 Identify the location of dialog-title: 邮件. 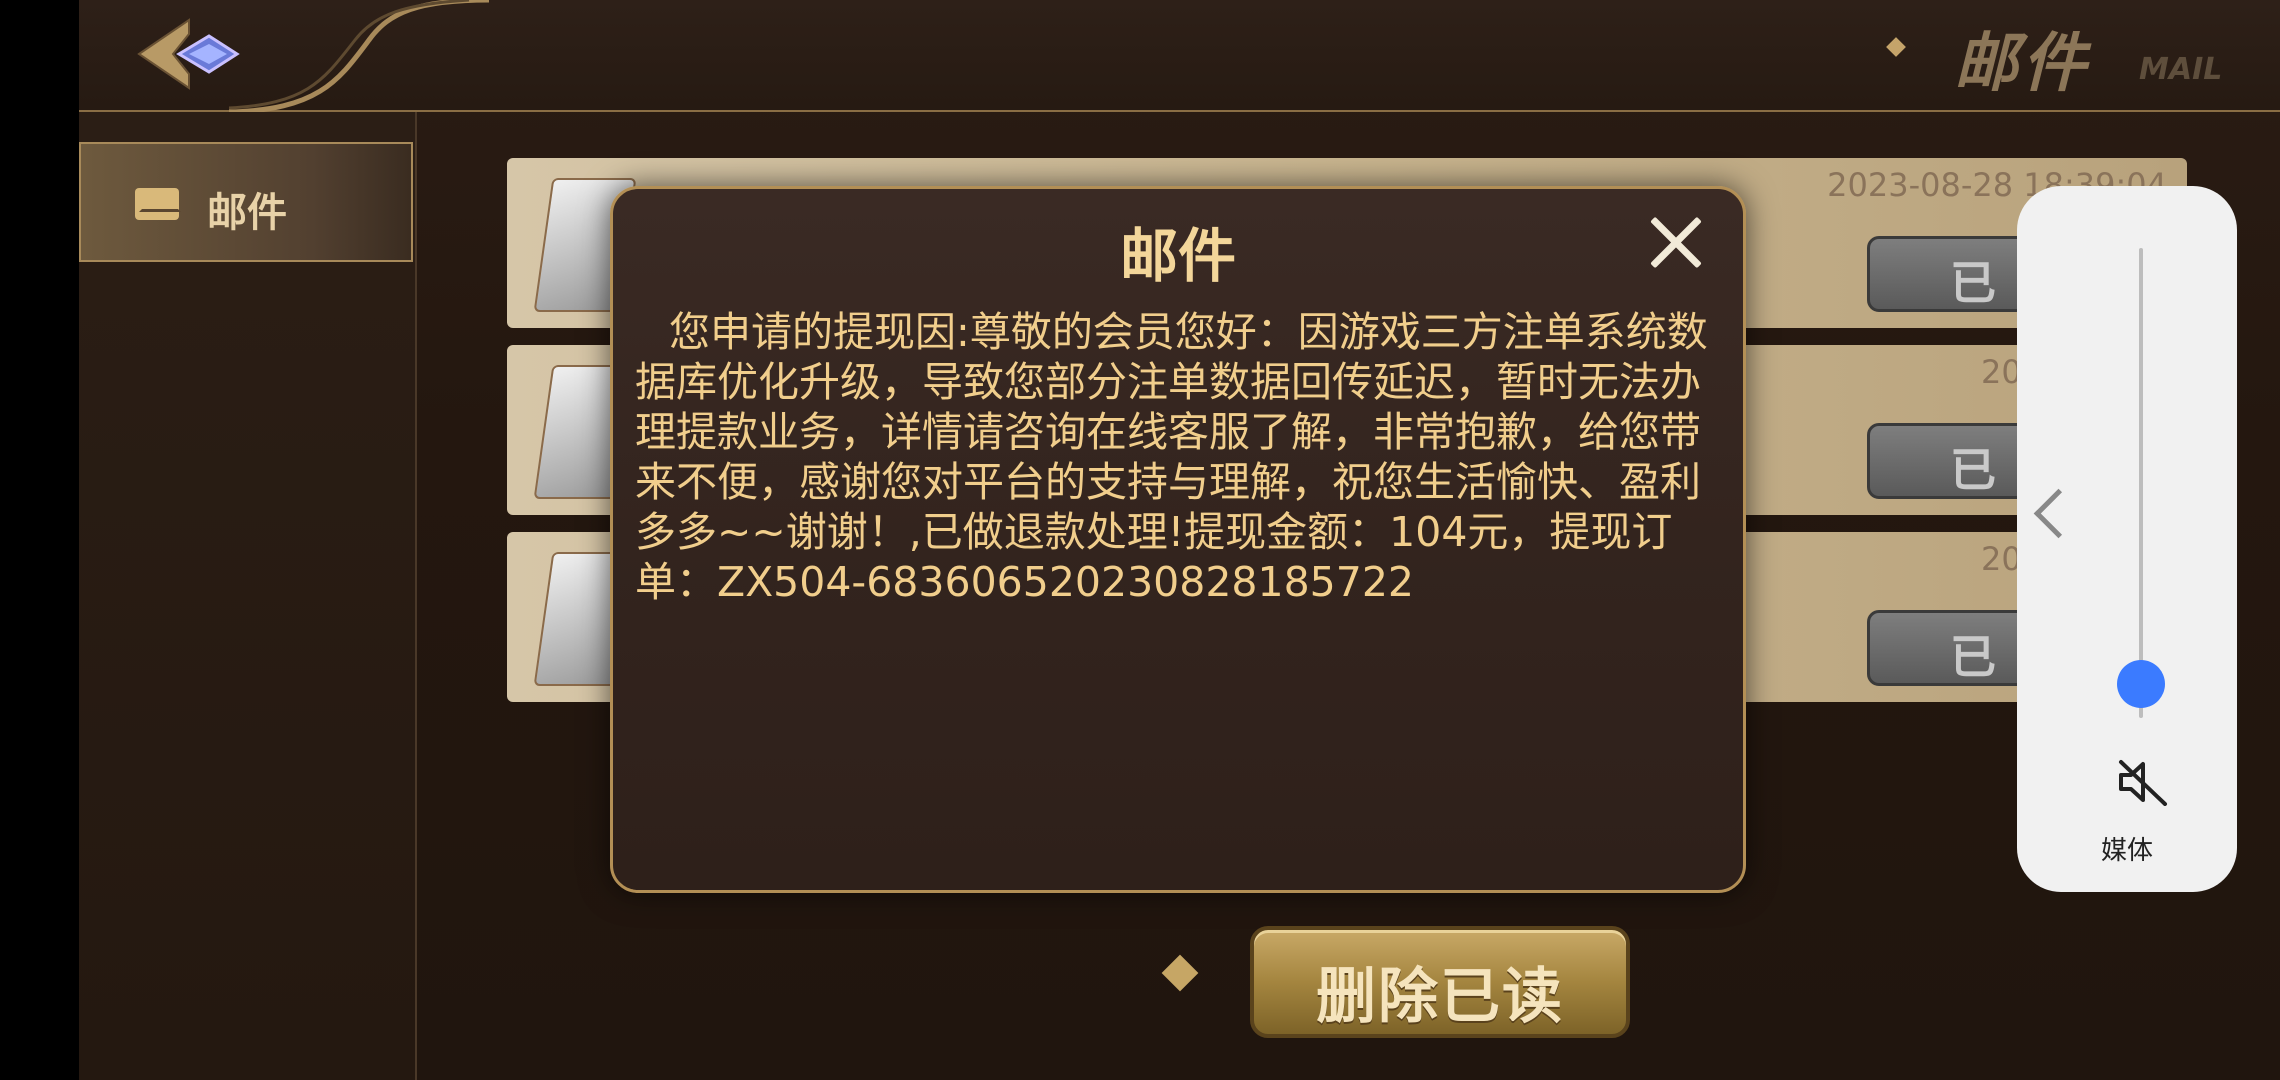
(1177, 256).